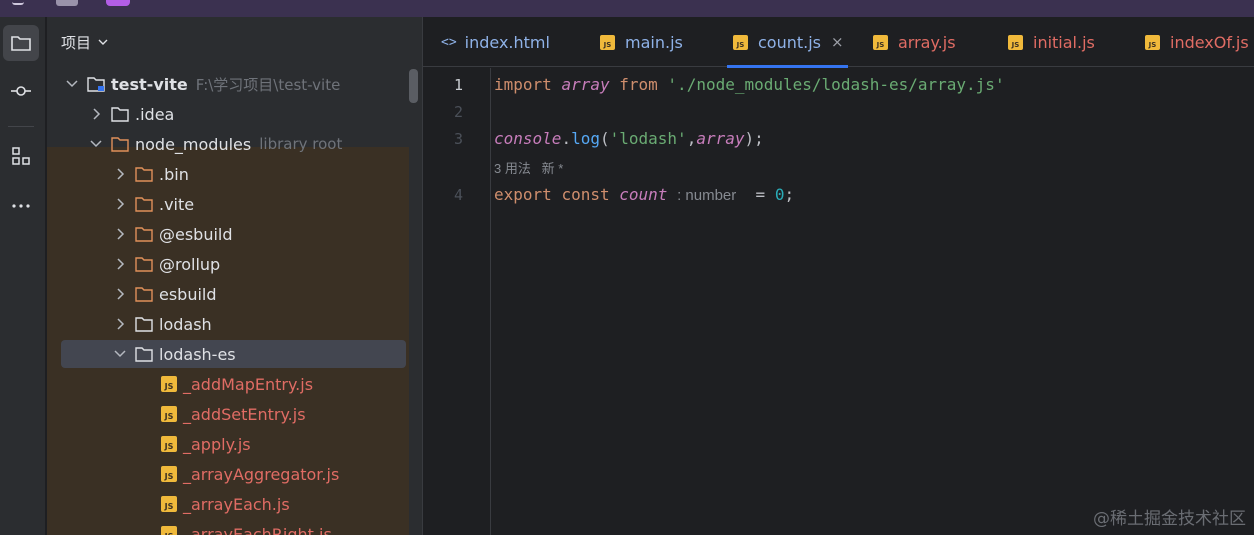 Image resolution: width=1254 pixels, height=535 pixels. I want to click on tree-item-js-file: JS _arrayEachRight.js, so click(228, 527).